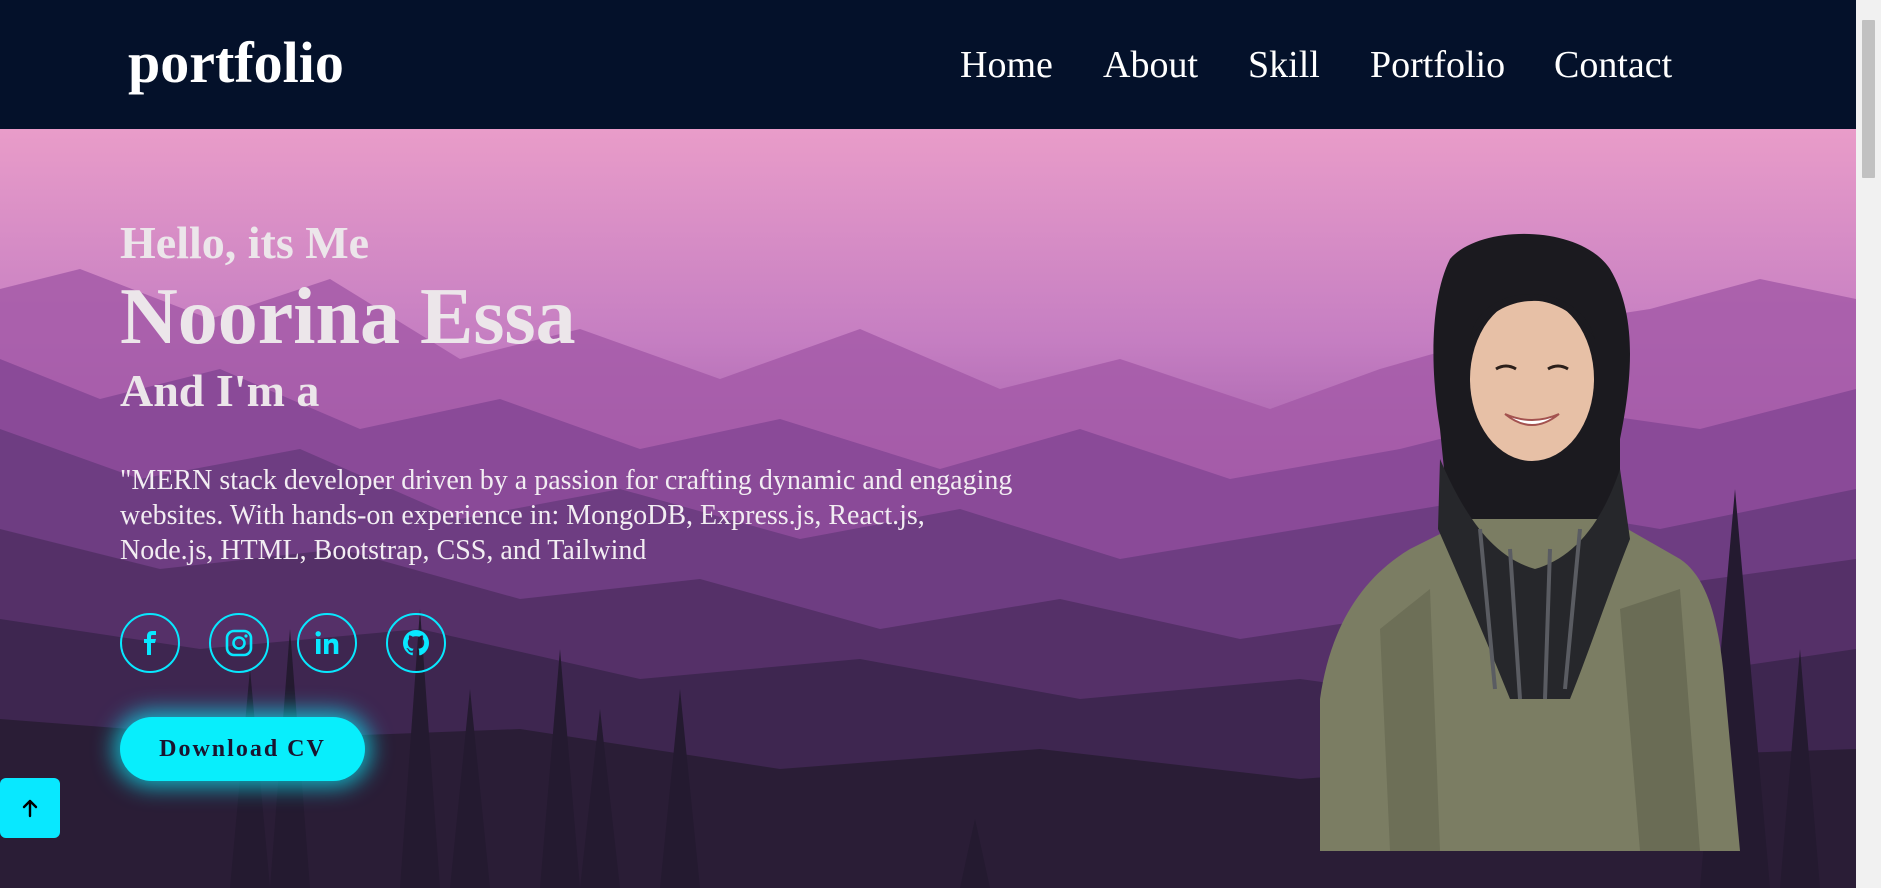 Image resolution: width=1881 pixels, height=888 pixels. What do you see at coordinates (1613, 65) in the screenshot?
I see `nav-link-contact: Contact` at bounding box center [1613, 65].